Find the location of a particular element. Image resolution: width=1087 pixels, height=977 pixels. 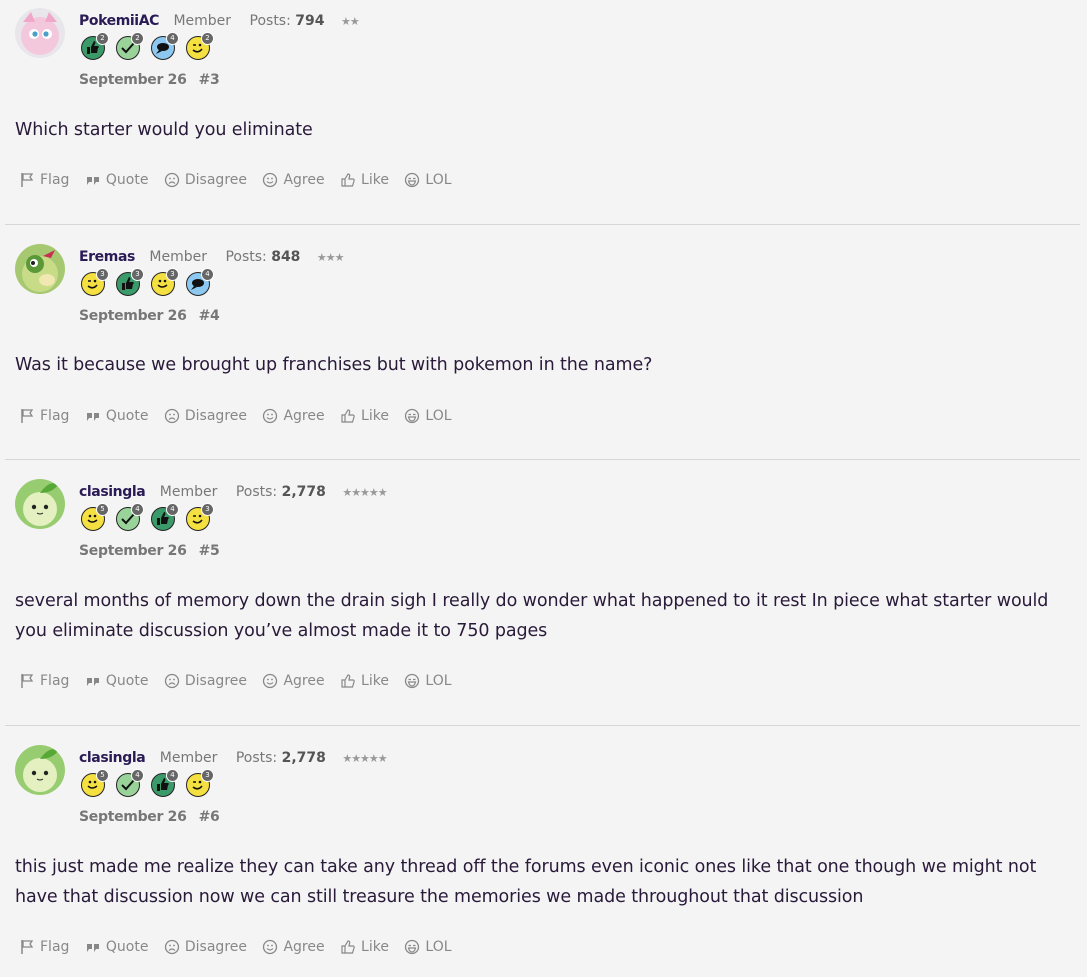

post-dateline: September 26 #5 is located at coordinates (149, 551).